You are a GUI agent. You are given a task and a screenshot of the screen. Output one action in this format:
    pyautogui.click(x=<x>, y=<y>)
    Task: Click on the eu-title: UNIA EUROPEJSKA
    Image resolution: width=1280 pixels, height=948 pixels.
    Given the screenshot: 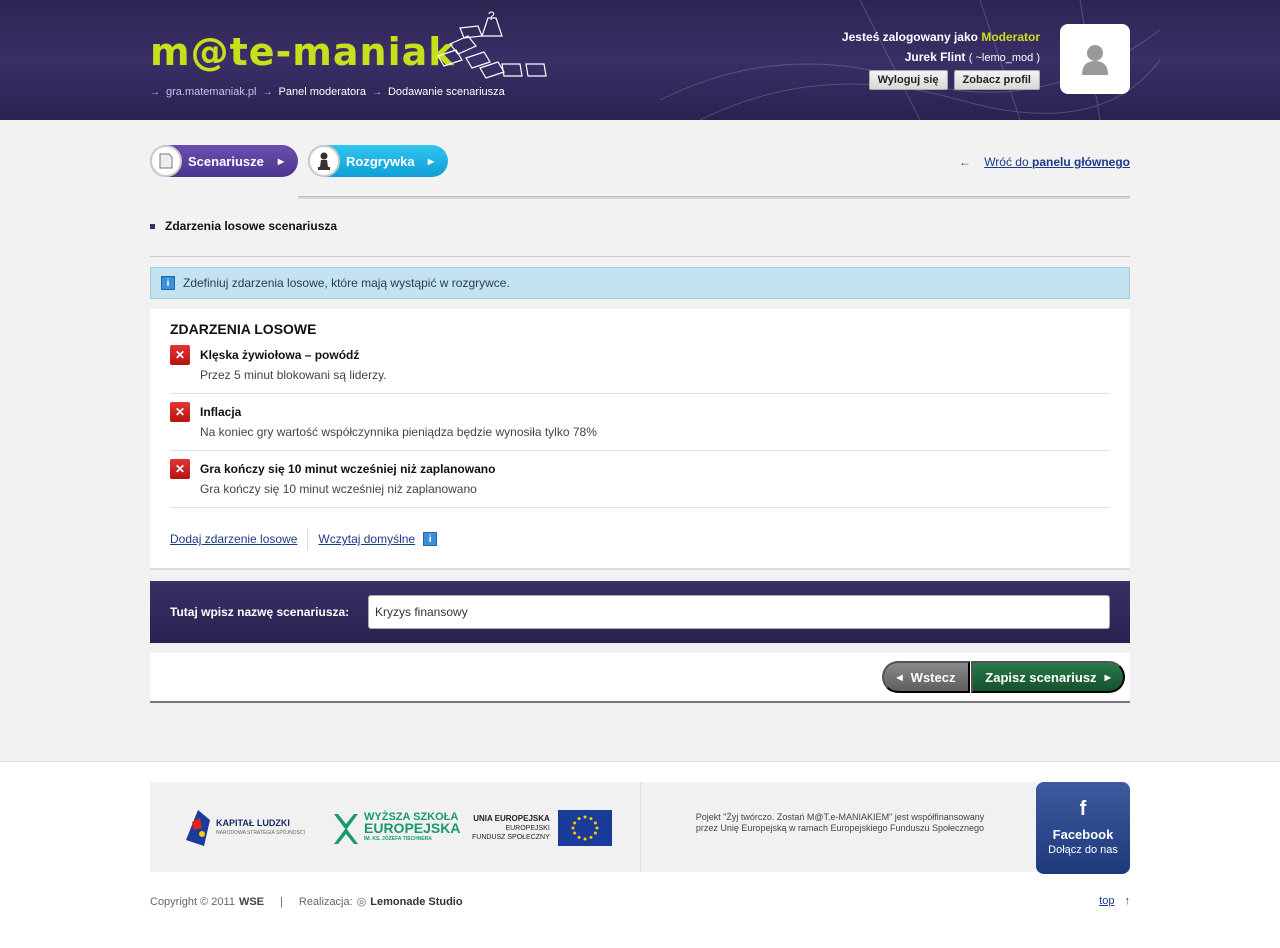 What is the action you would take?
    pyautogui.click(x=511, y=818)
    